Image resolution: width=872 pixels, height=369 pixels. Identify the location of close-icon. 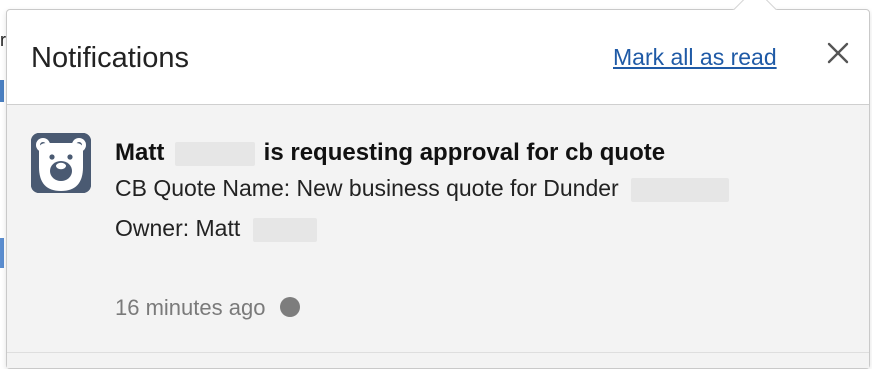
(838, 53).